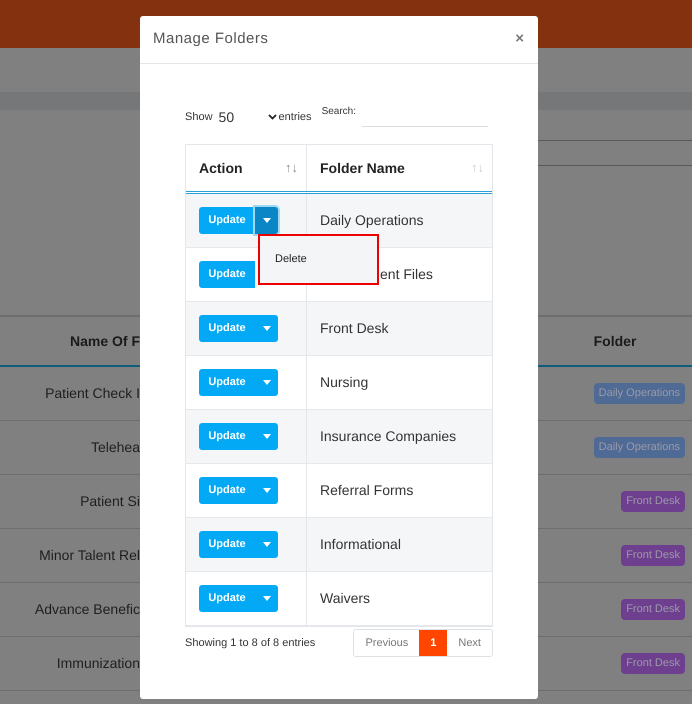 The image size is (692, 704). I want to click on entries-select: 50, so click(247, 117).